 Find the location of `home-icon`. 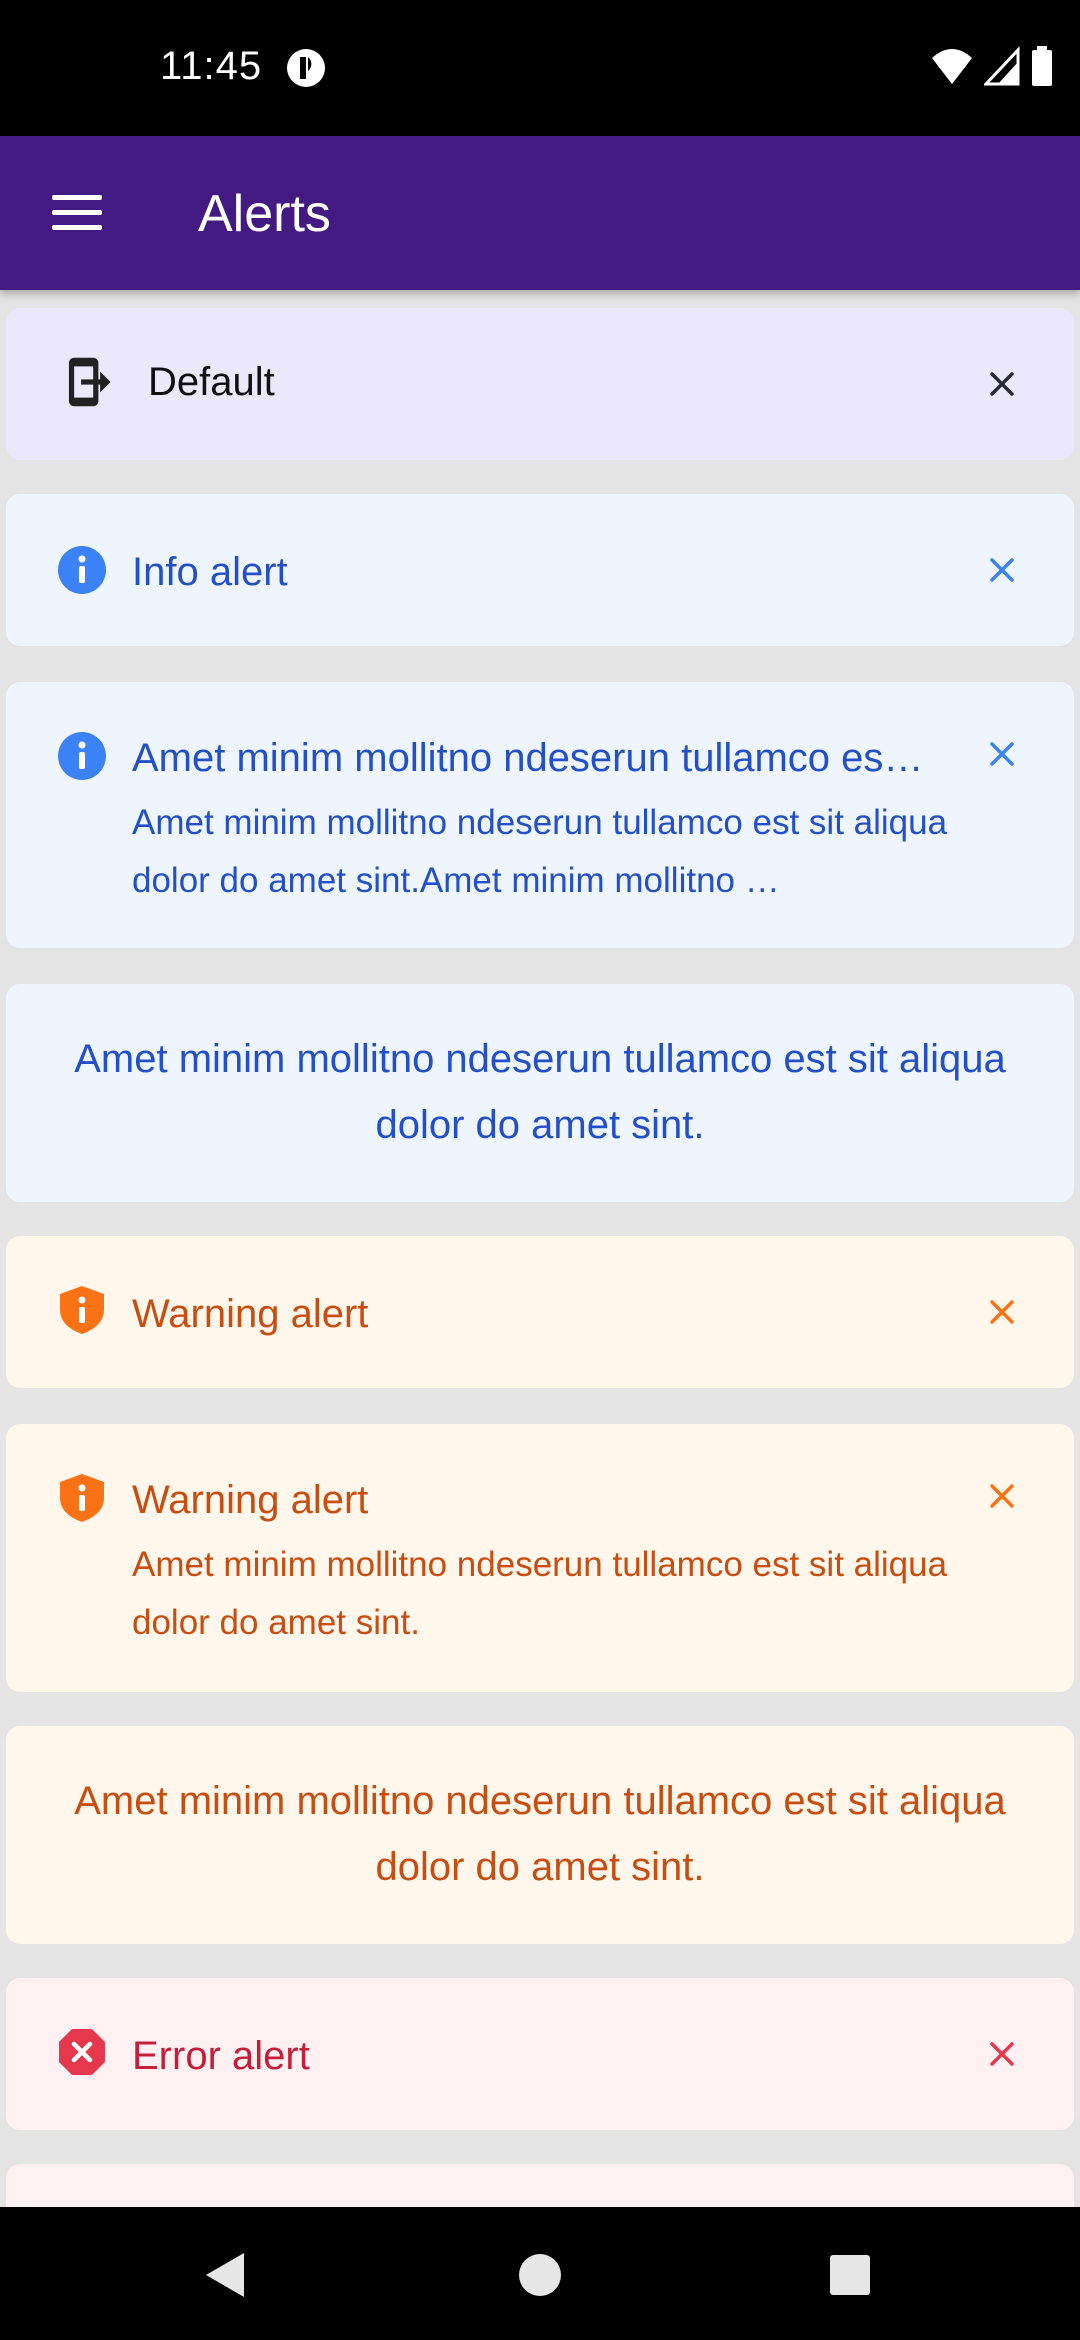

home-icon is located at coordinates (540, 2275).